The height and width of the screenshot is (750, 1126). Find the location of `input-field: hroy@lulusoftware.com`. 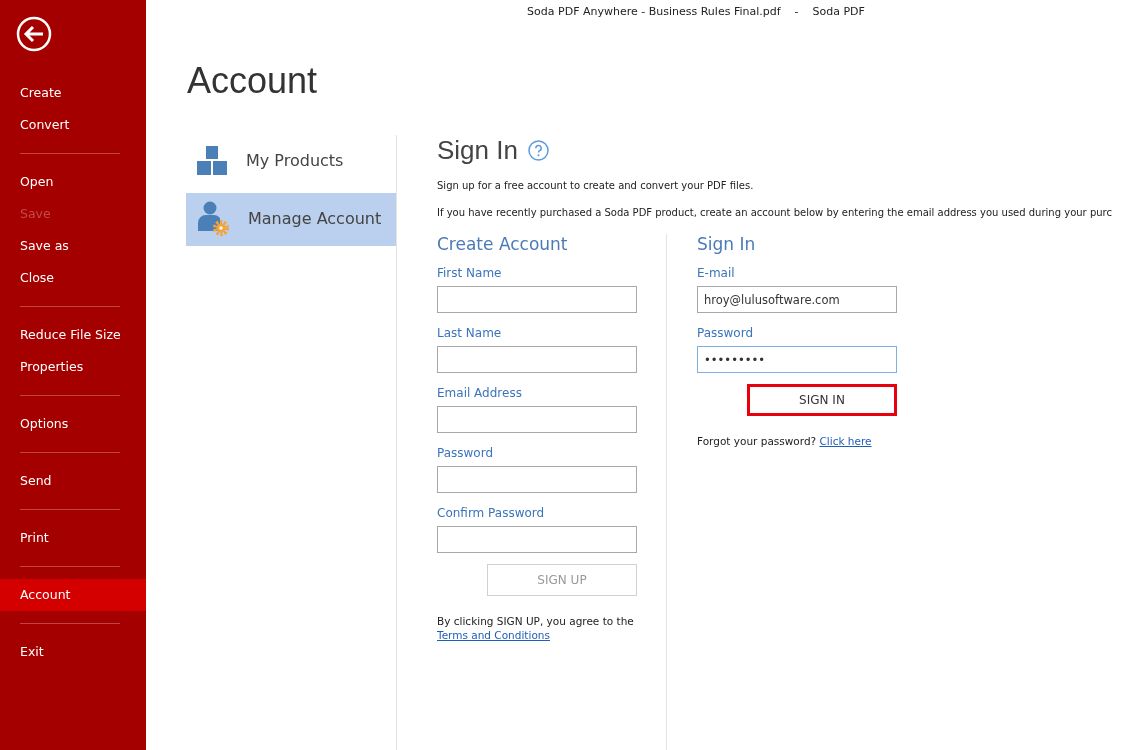

input-field: hroy@lulusoftware.com is located at coordinates (797, 300).